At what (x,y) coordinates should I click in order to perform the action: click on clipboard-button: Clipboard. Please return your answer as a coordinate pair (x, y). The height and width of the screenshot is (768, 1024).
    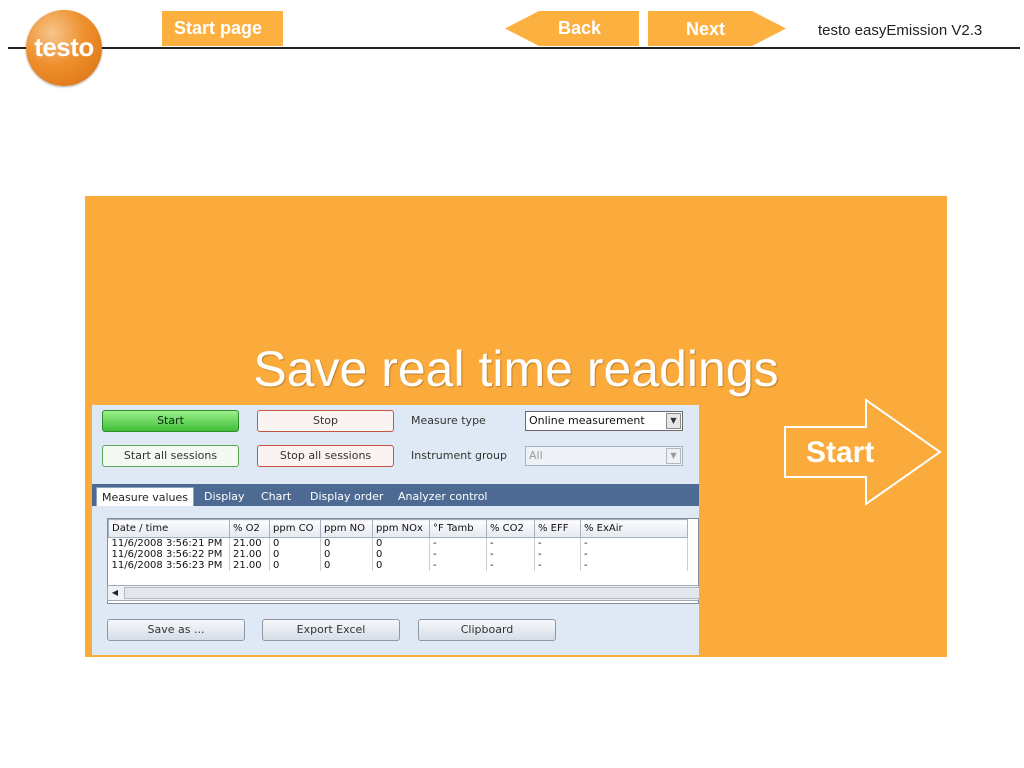
    Looking at the image, I should click on (487, 630).